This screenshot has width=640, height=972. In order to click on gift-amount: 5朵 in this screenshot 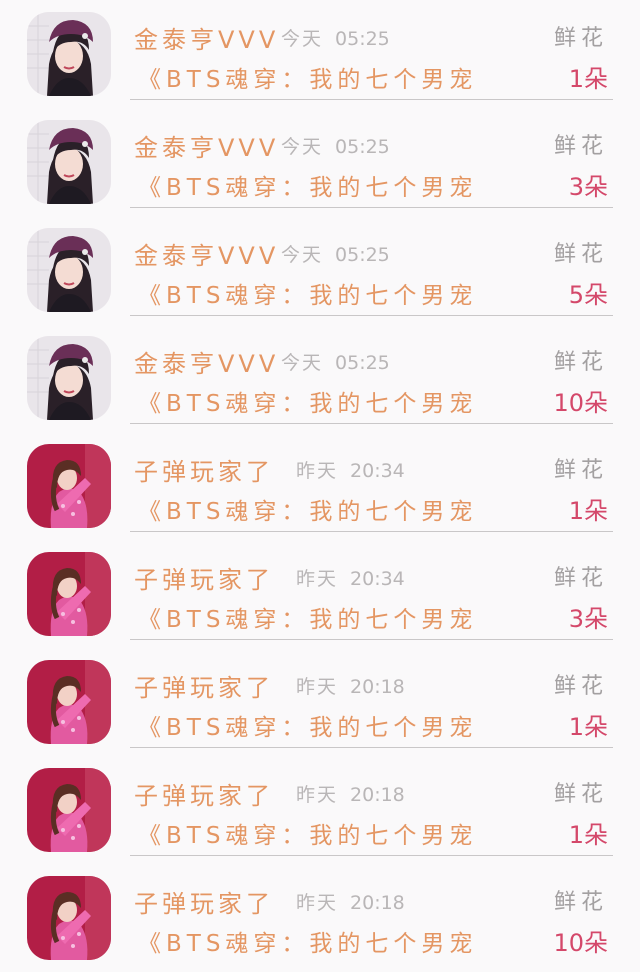, I will do `click(588, 295)`.